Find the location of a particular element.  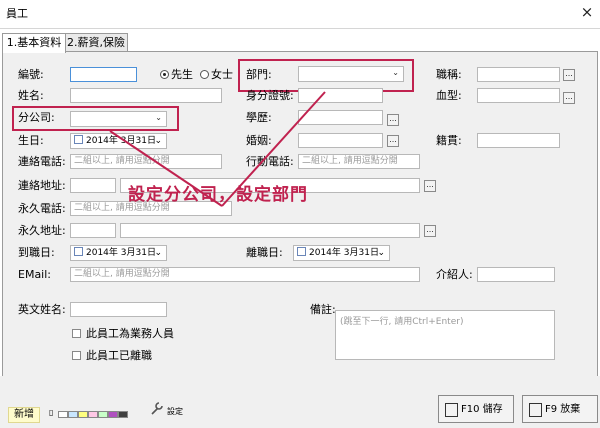

tab-basic-info: 1.基本資料 is located at coordinates (34, 43).